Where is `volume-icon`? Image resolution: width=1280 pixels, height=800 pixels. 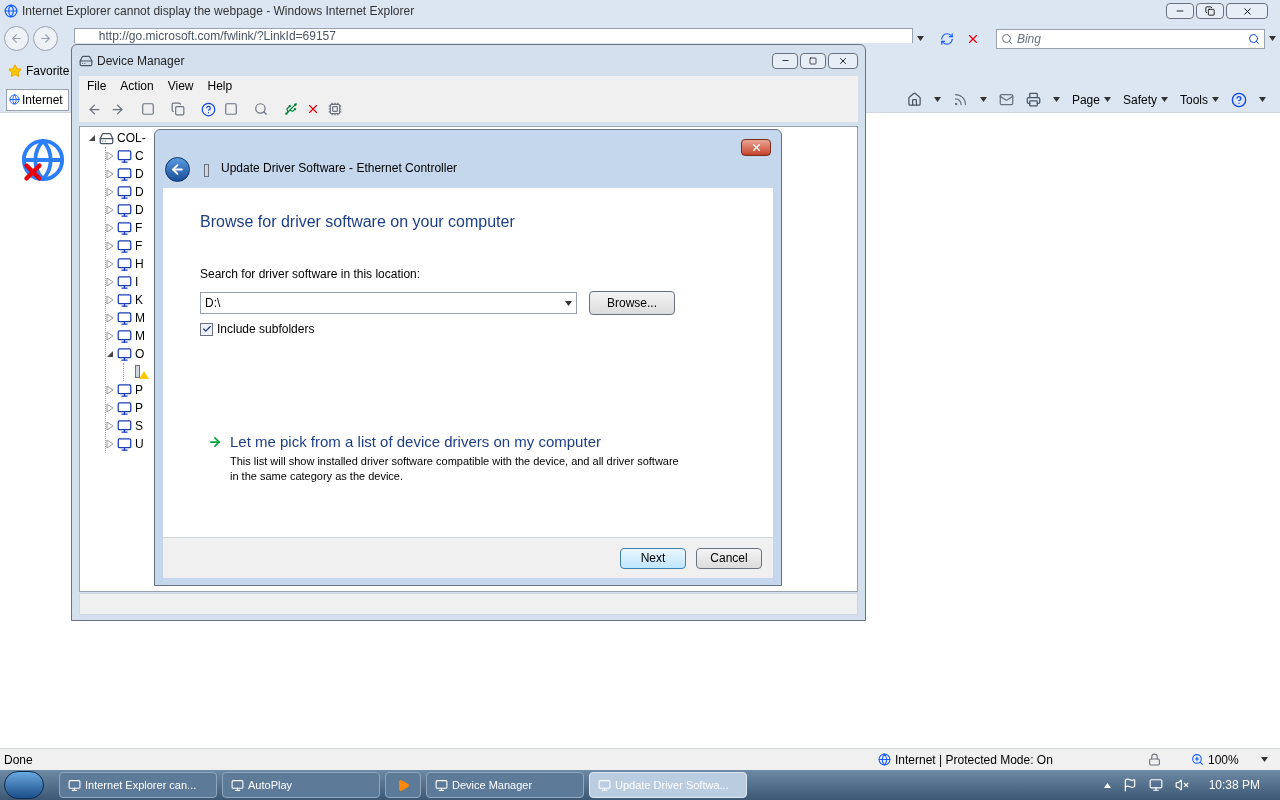 volume-icon is located at coordinates (1181, 785).